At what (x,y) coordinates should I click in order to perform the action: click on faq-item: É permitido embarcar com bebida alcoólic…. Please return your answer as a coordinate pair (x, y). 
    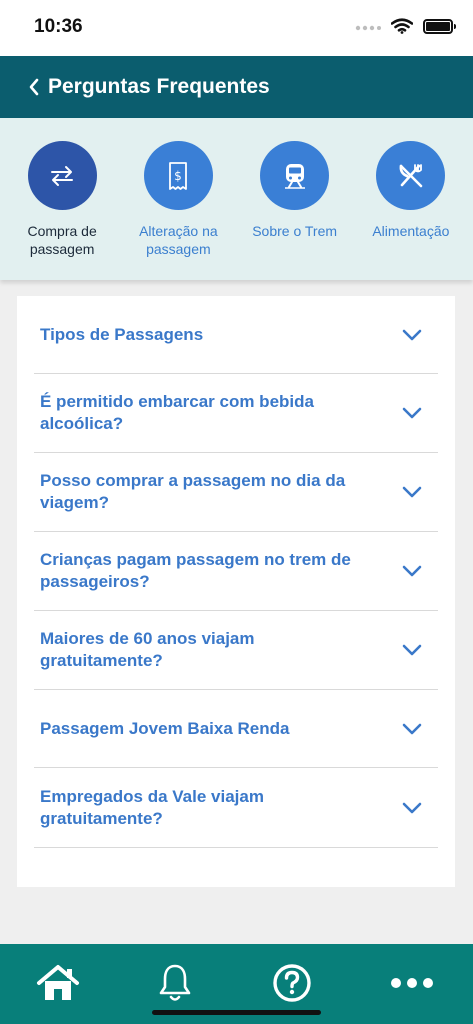
    Looking at the image, I should click on (236, 413).